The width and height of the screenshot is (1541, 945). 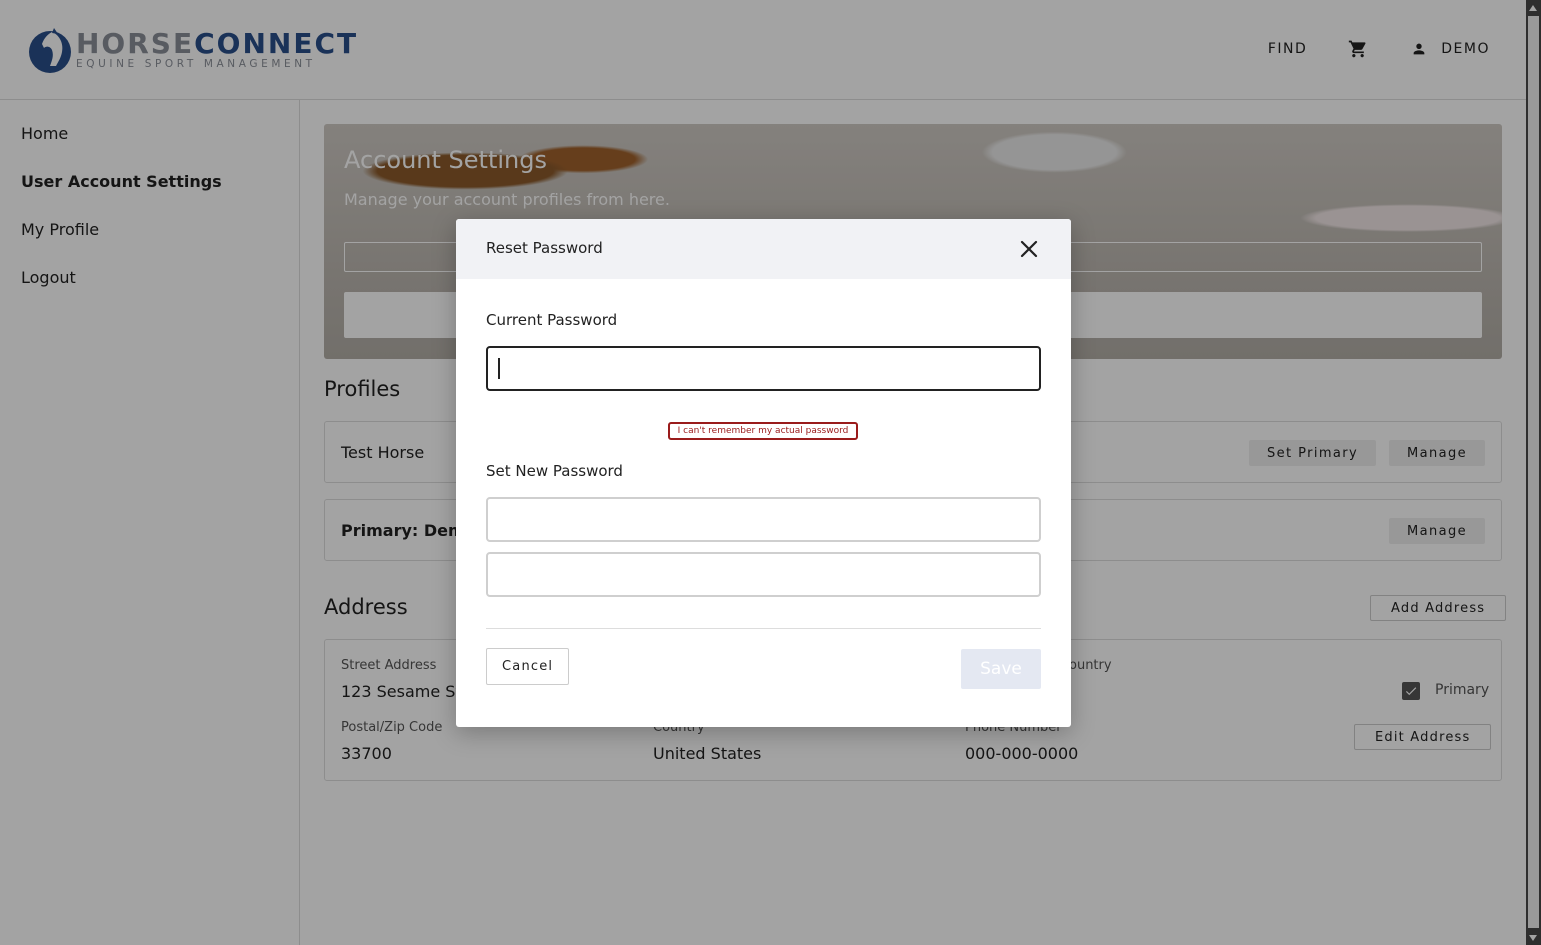 I want to click on scroll-up-arrow-icon, so click(x=1533, y=8).